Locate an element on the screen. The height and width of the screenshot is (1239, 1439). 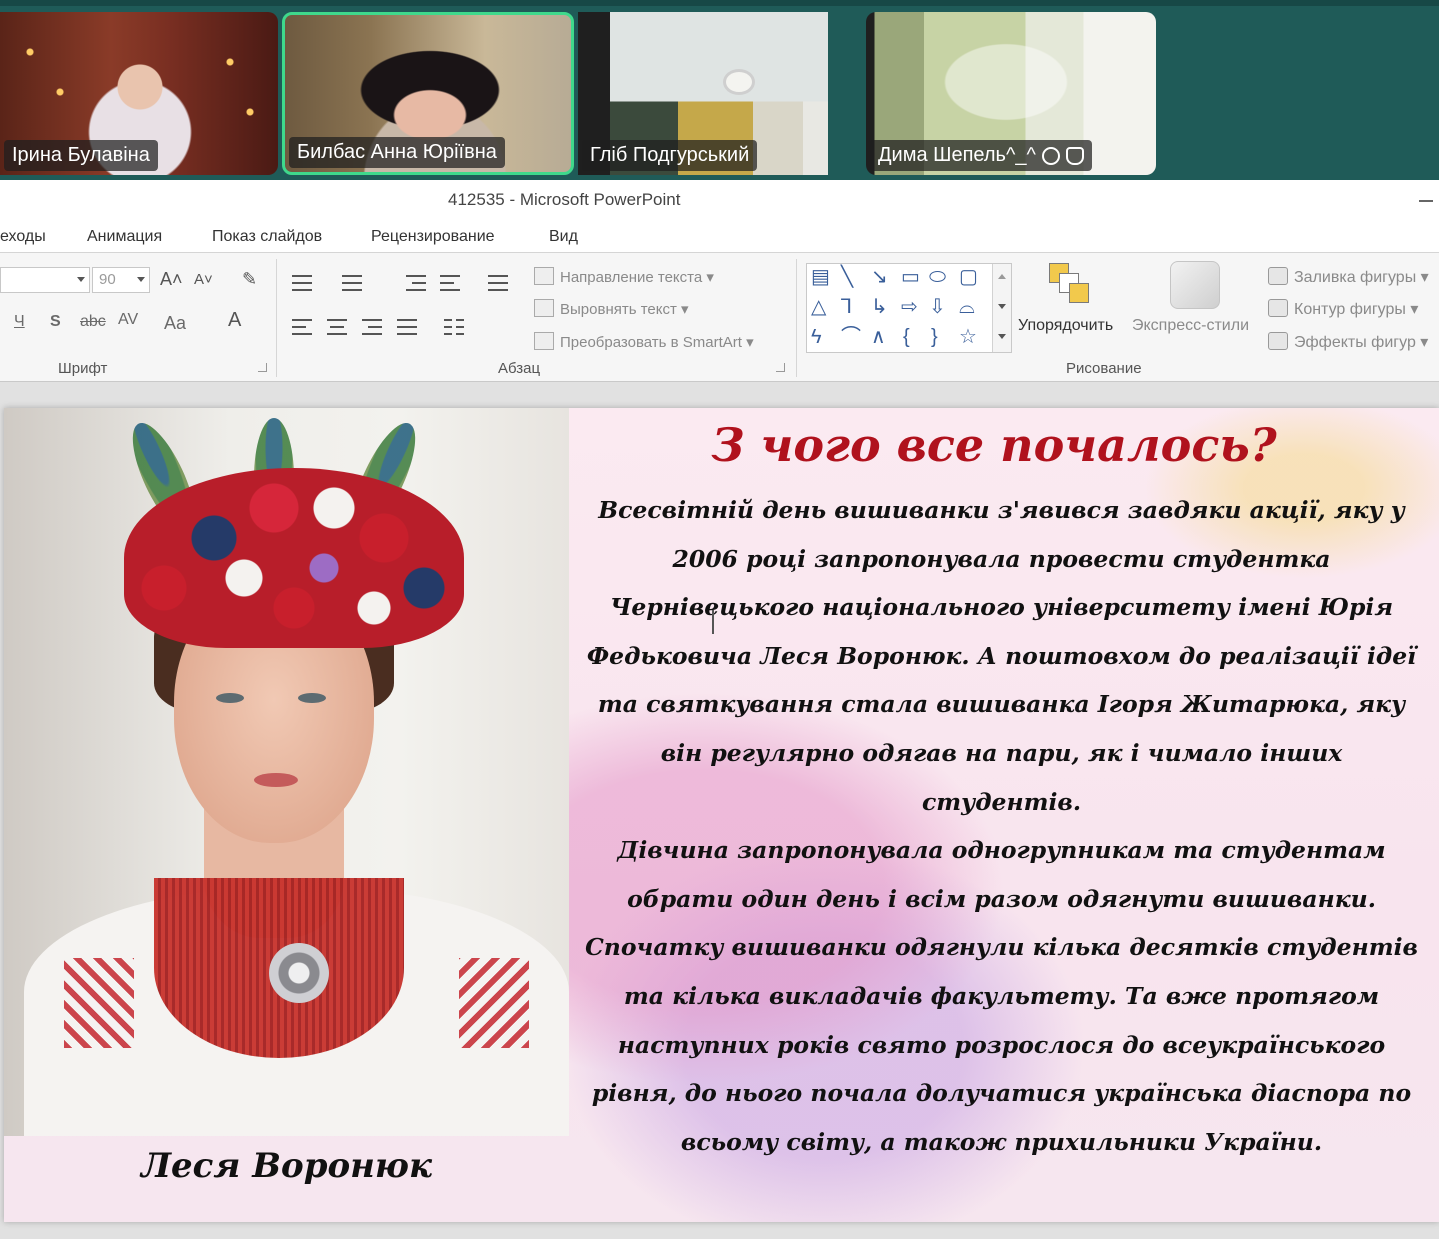
paint-bucket-icon is located at coordinates (1278, 276).